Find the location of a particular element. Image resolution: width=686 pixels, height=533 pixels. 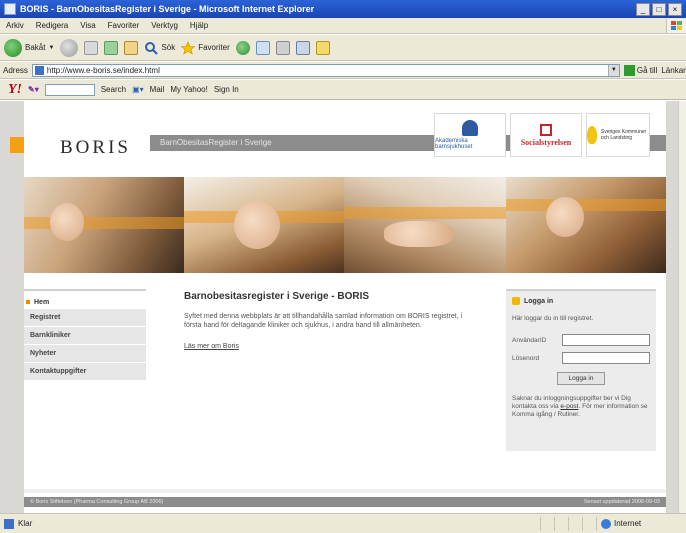

favorites-button: Favoriter is located at coordinates (205, 47).